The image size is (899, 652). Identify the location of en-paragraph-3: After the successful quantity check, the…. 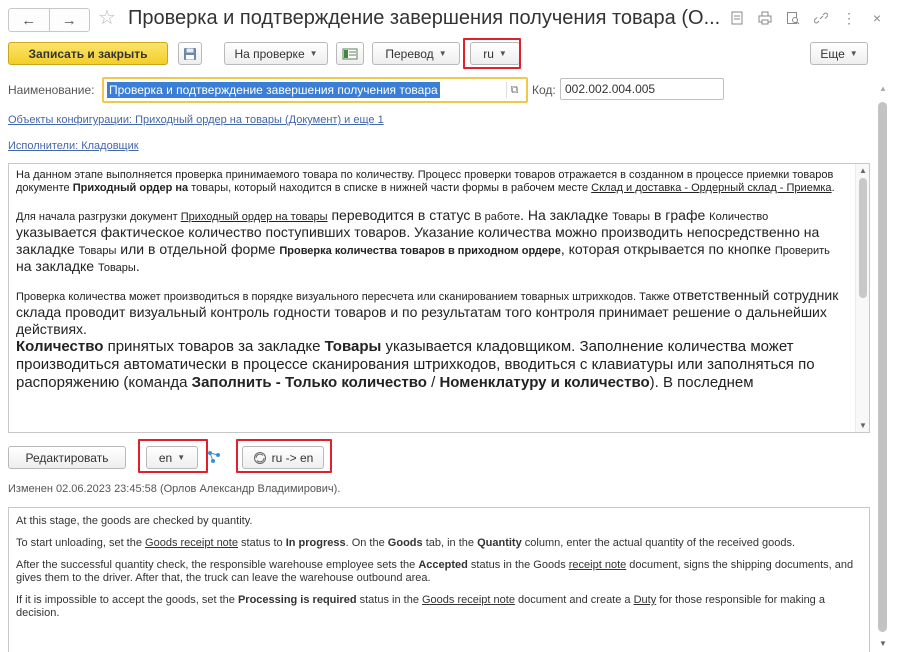
(435, 571).